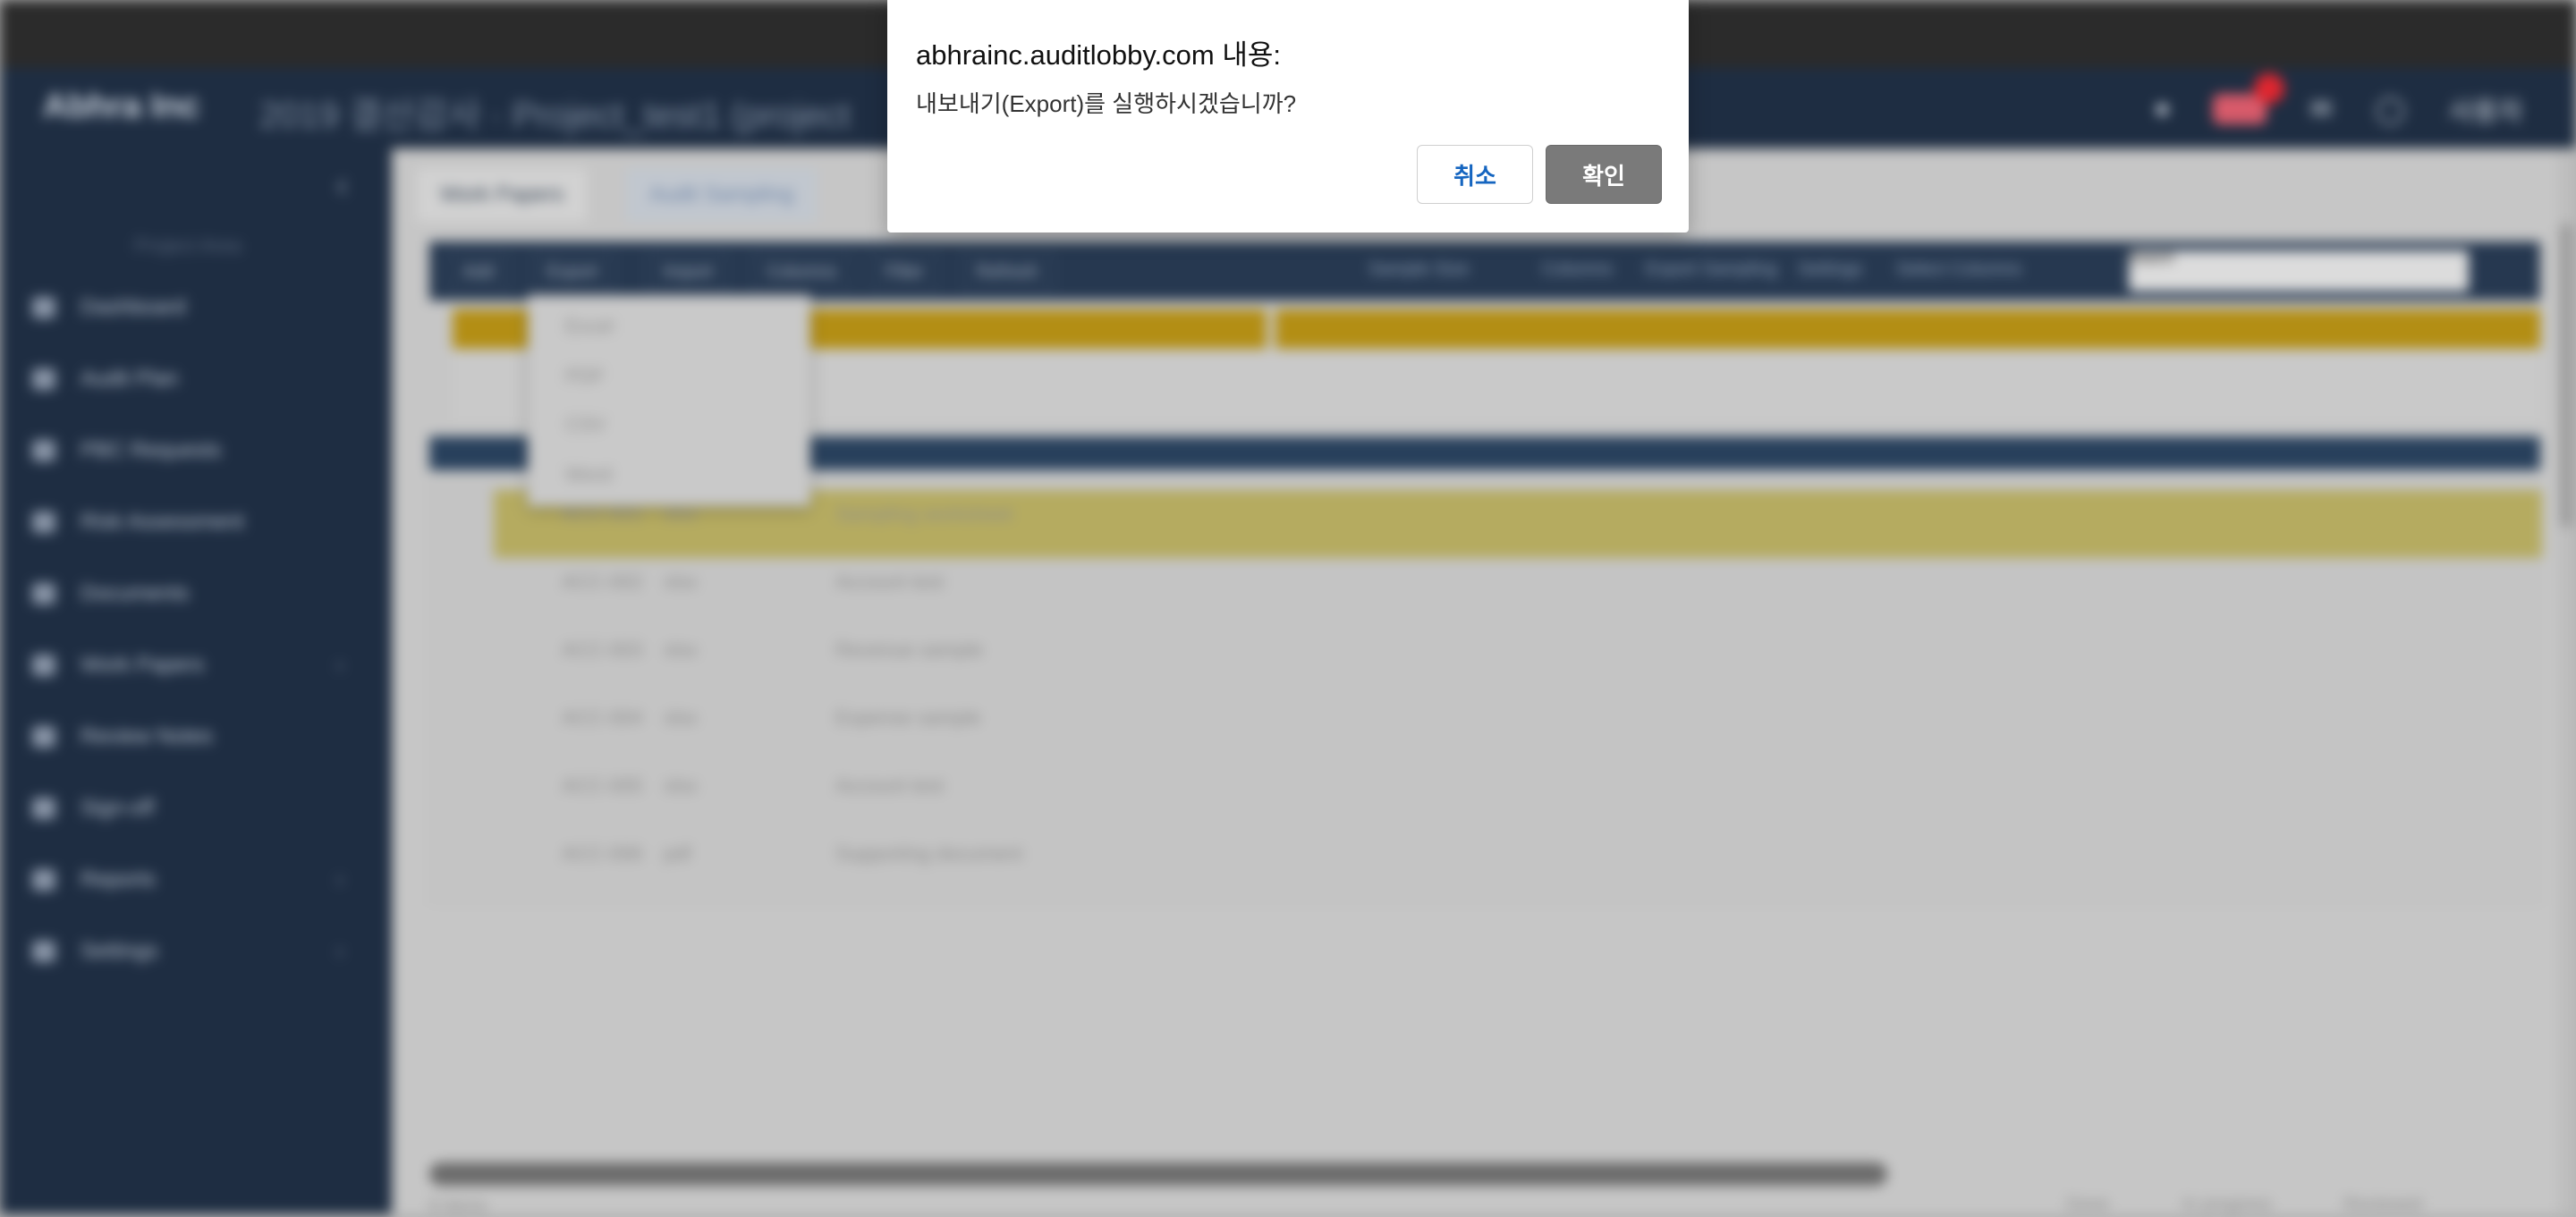  Describe the element at coordinates (2390, 109) in the screenshot. I see `help-icon: ◯` at that location.